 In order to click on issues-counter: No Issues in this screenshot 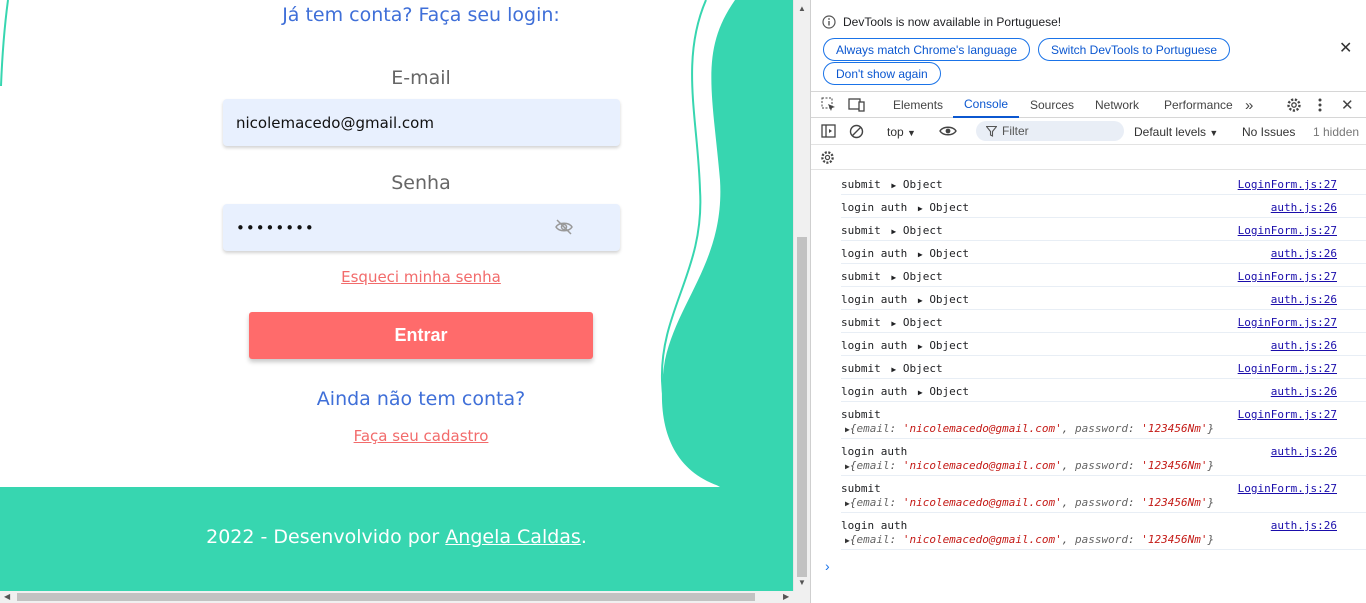, I will do `click(1268, 132)`.